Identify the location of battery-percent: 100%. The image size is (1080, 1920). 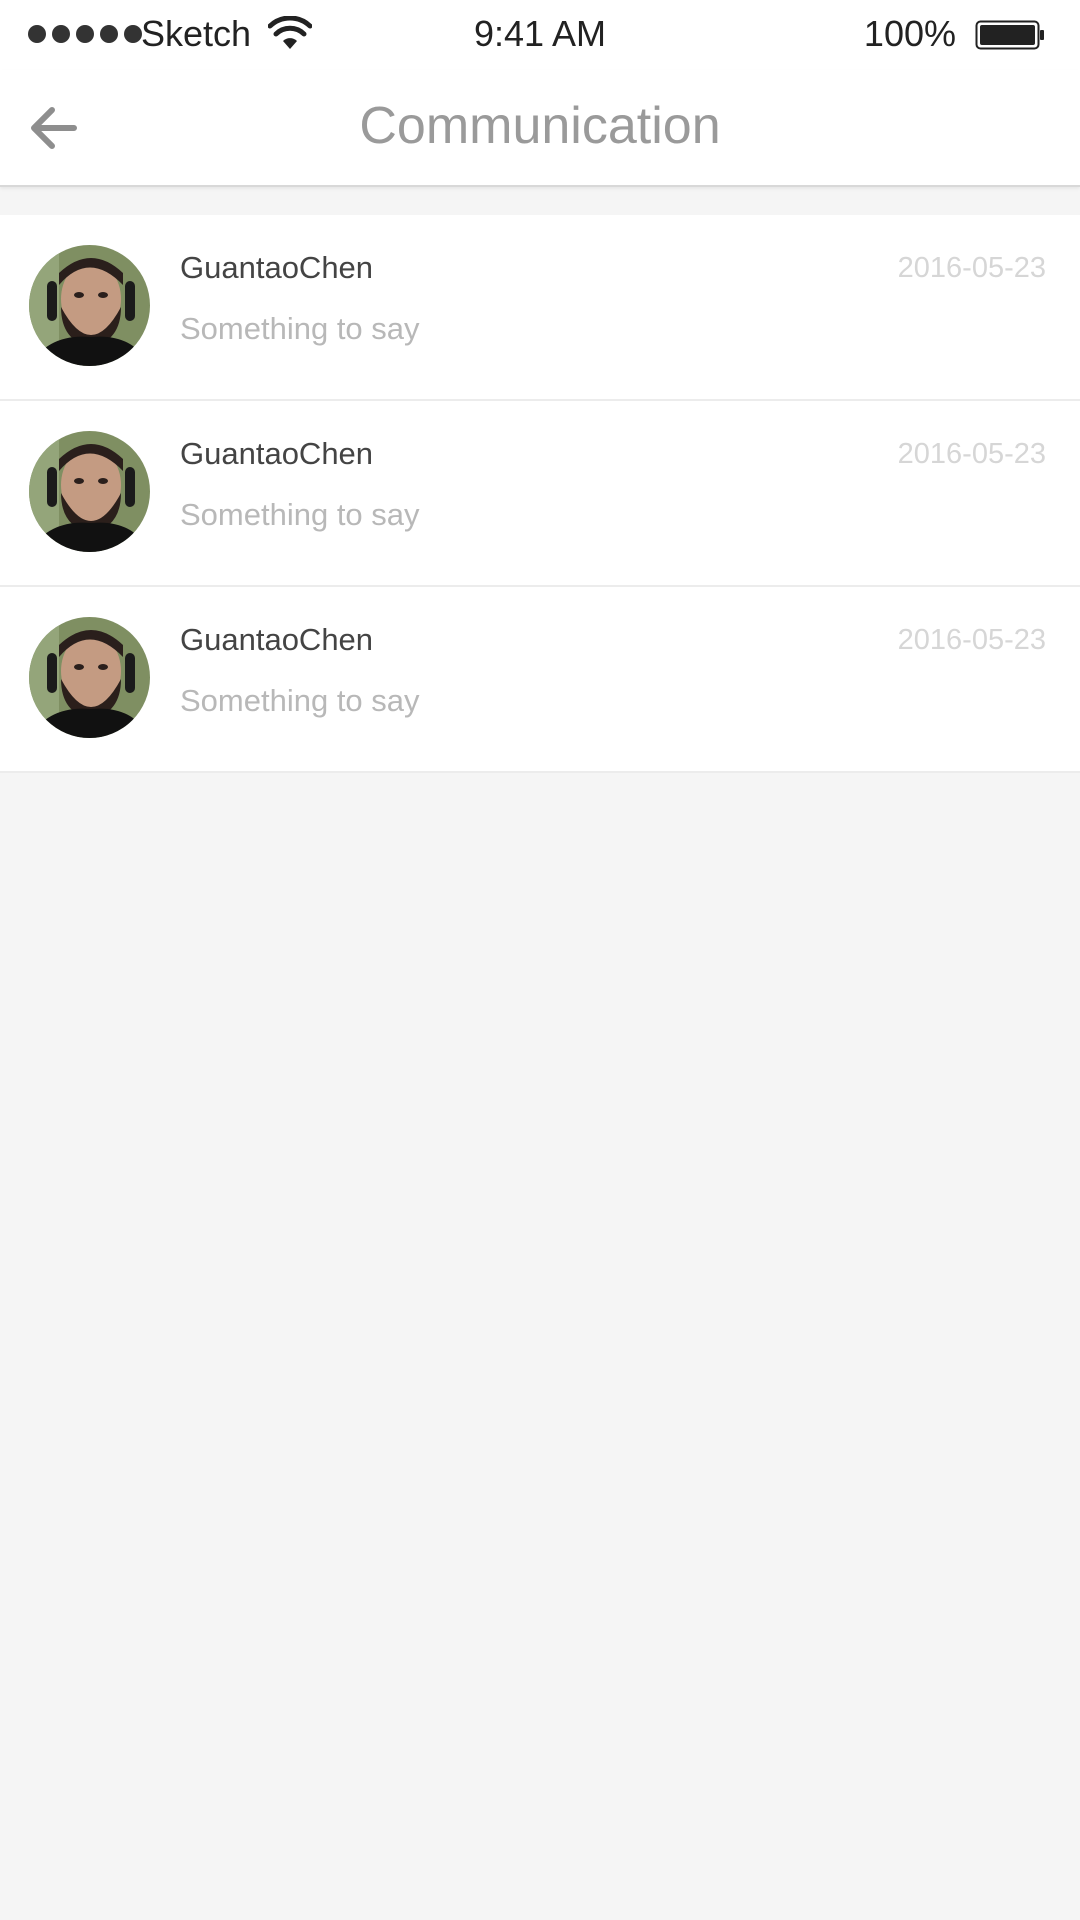
(909, 33).